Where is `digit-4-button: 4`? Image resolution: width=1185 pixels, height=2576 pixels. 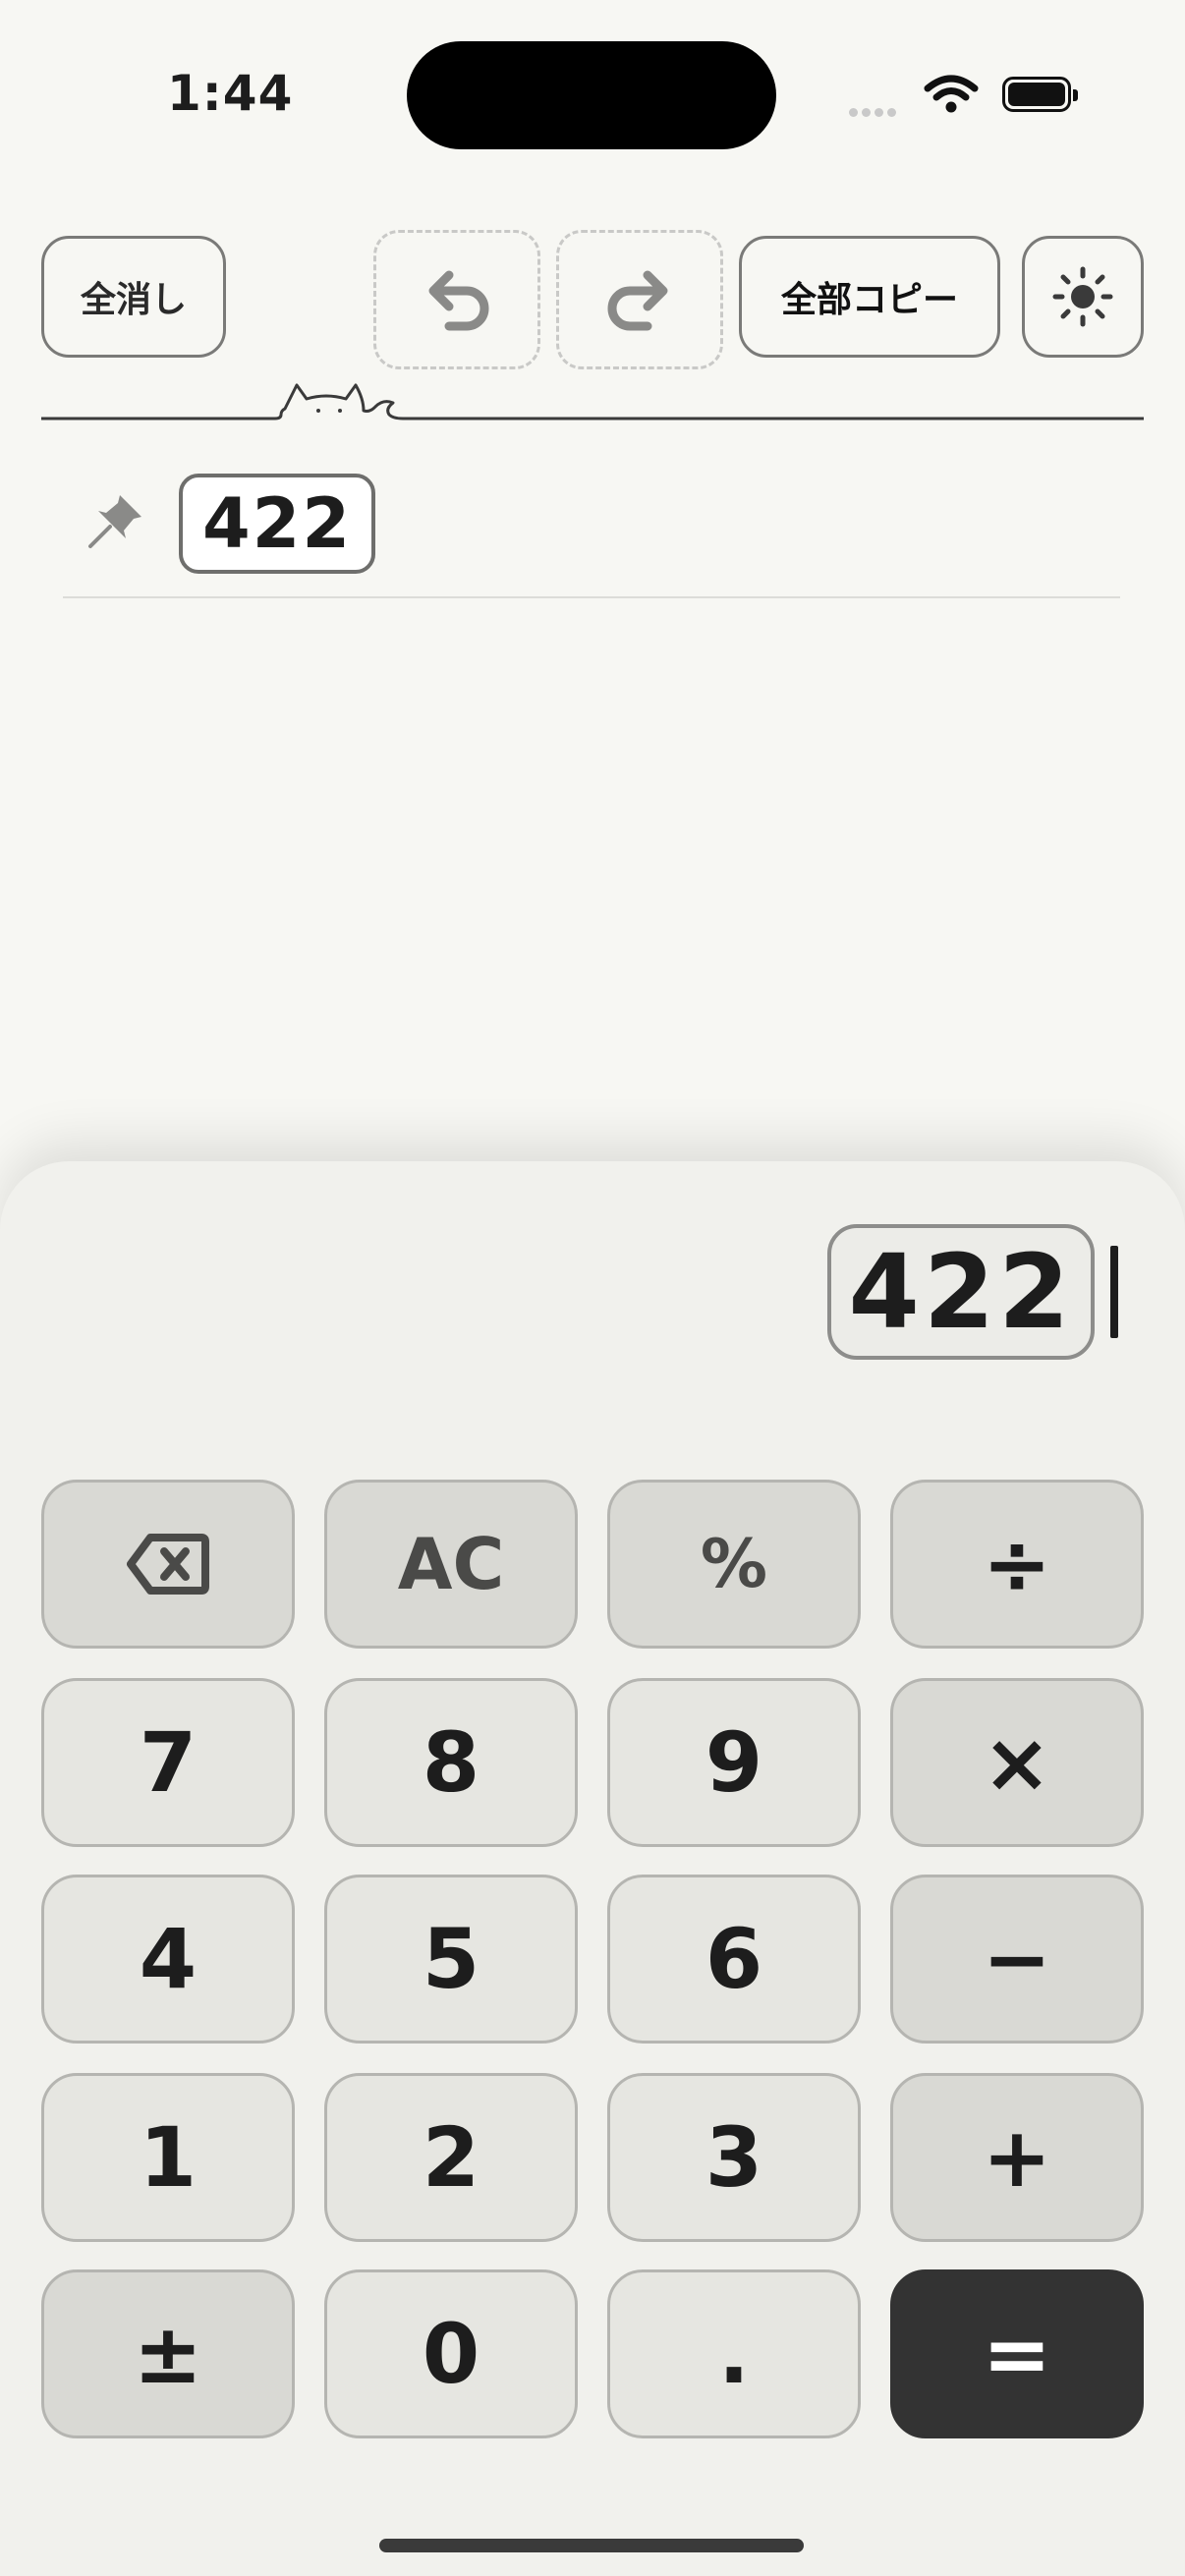 digit-4-button: 4 is located at coordinates (168, 1959).